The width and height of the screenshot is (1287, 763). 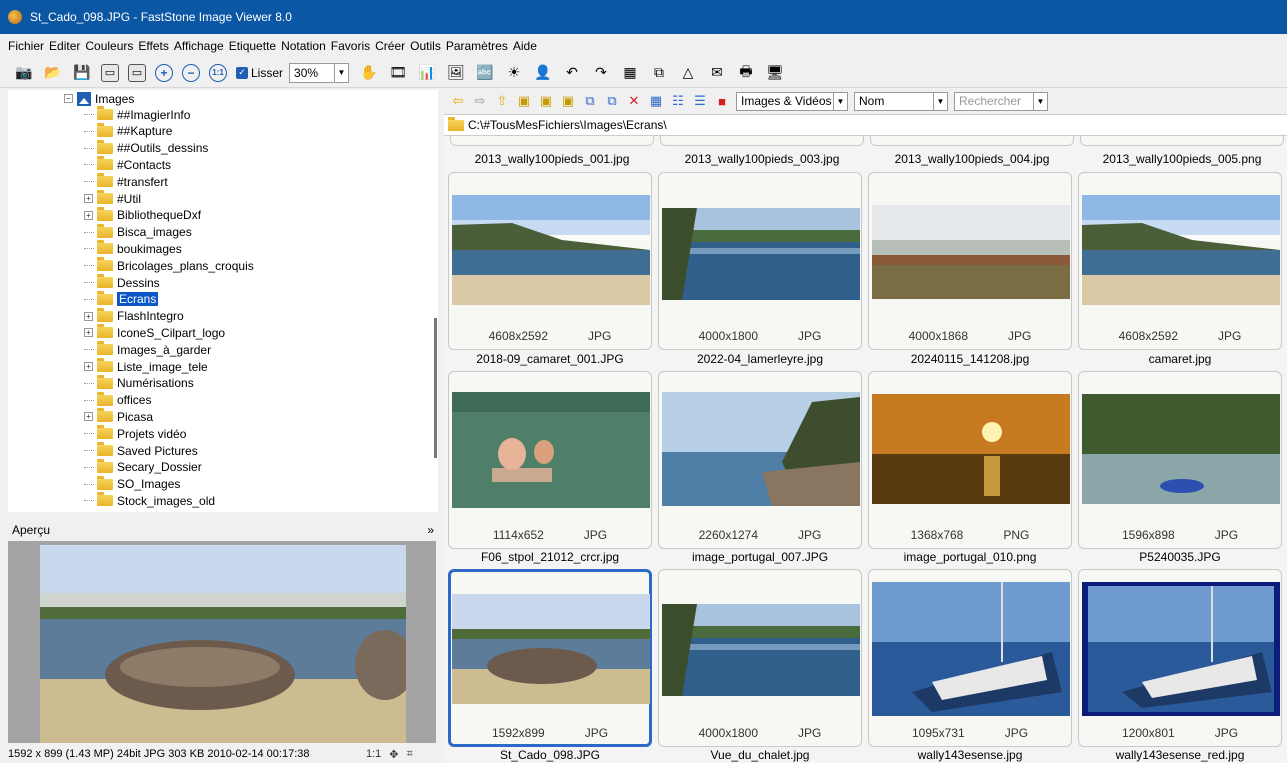 I want to click on tree-item: Bisca_images, so click(x=138, y=232).